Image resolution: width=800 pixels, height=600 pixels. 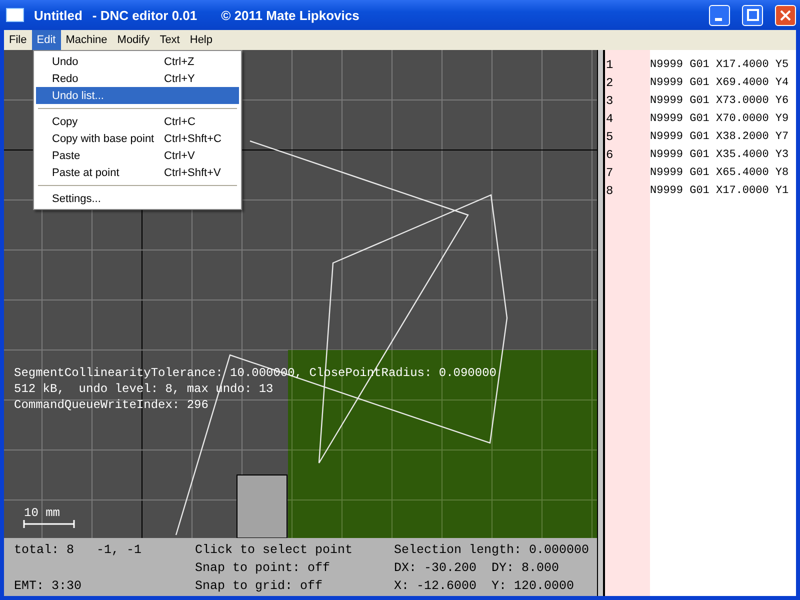 What do you see at coordinates (609, 83) in the screenshot?
I see `line-number: 2` at bounding box center [609, 83].